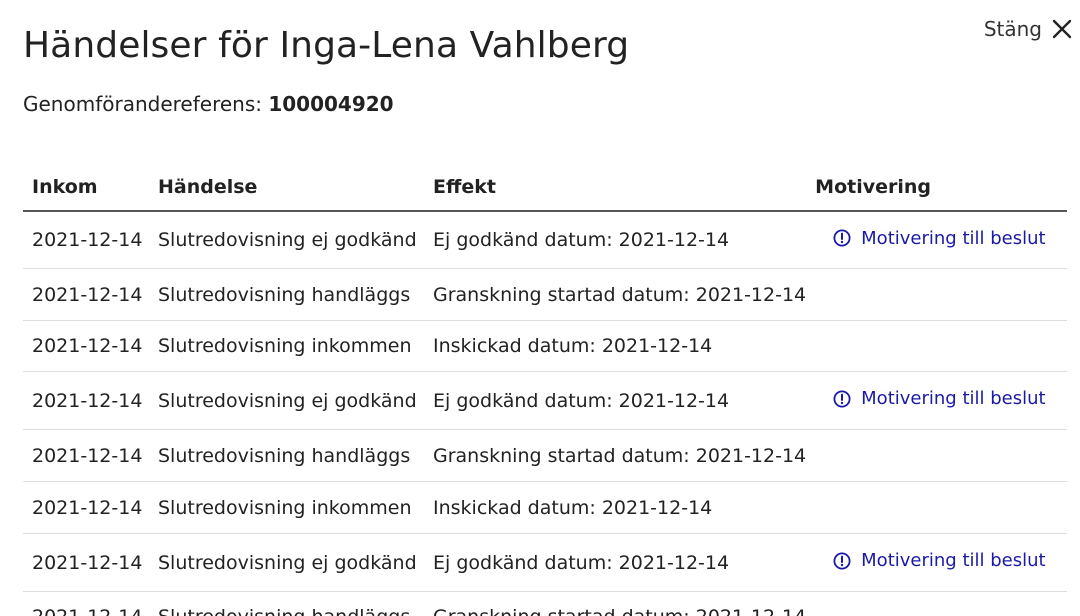 Image resolution: width=1080 pixels, height=616 pixels. Describe the element at coordinates (331, 104) in the screenshot. I see `reference-value: 100004920` at that location.